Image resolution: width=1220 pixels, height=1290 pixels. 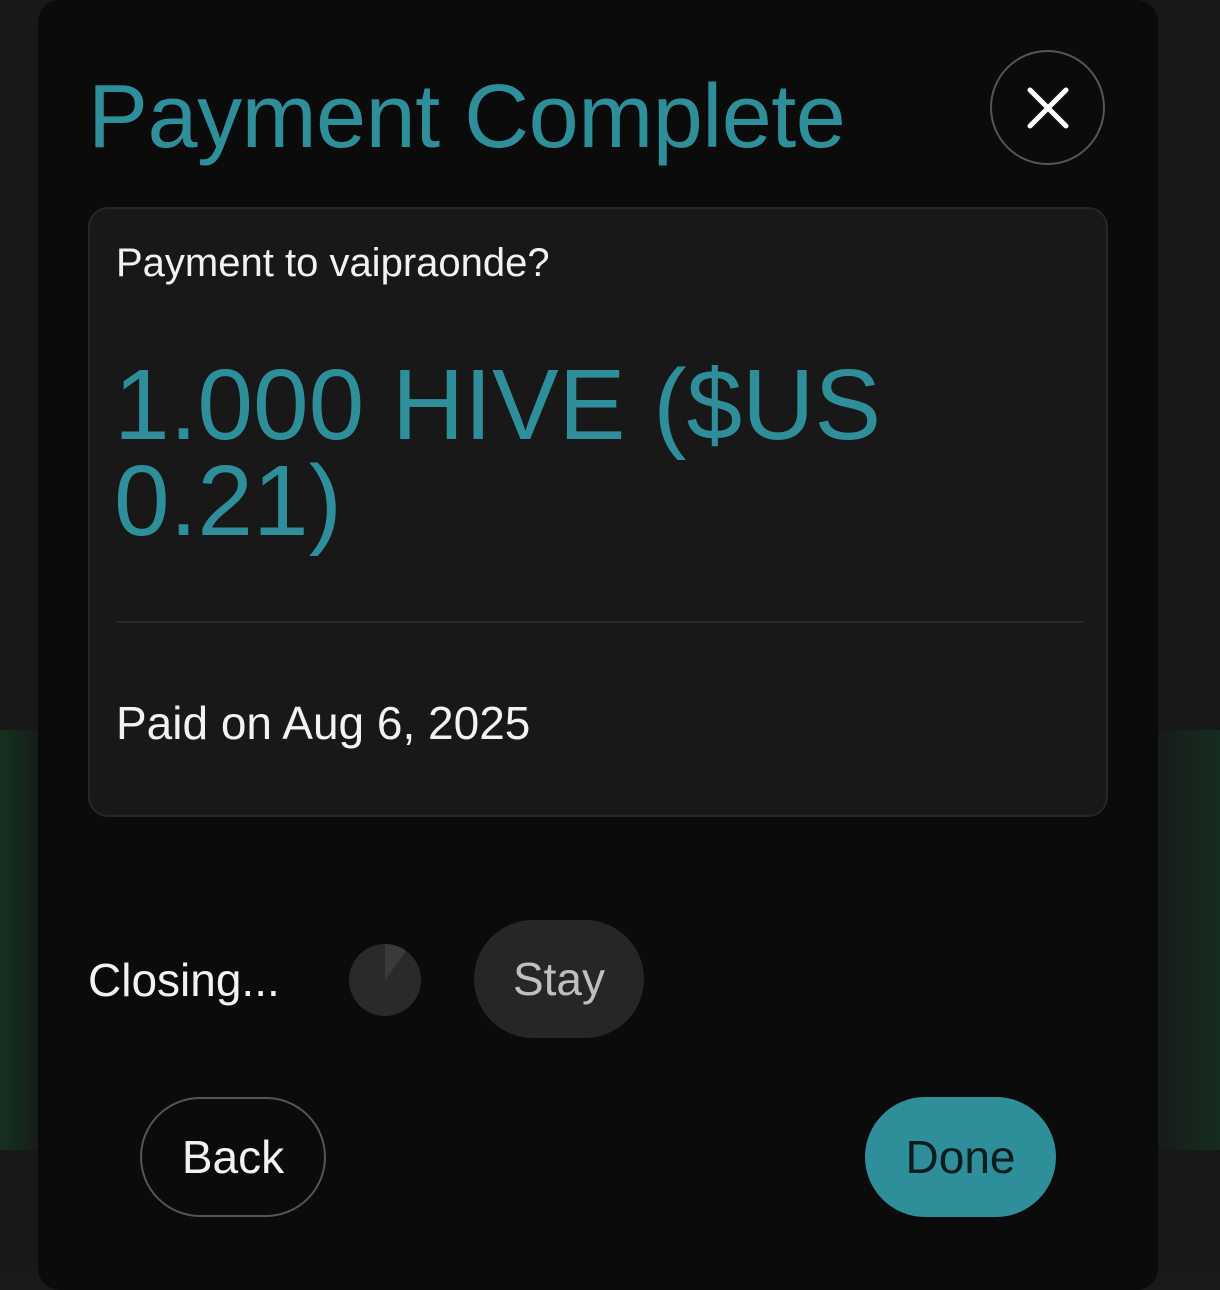 I want to click on background-glow-right, so click(x=1188, y=940).